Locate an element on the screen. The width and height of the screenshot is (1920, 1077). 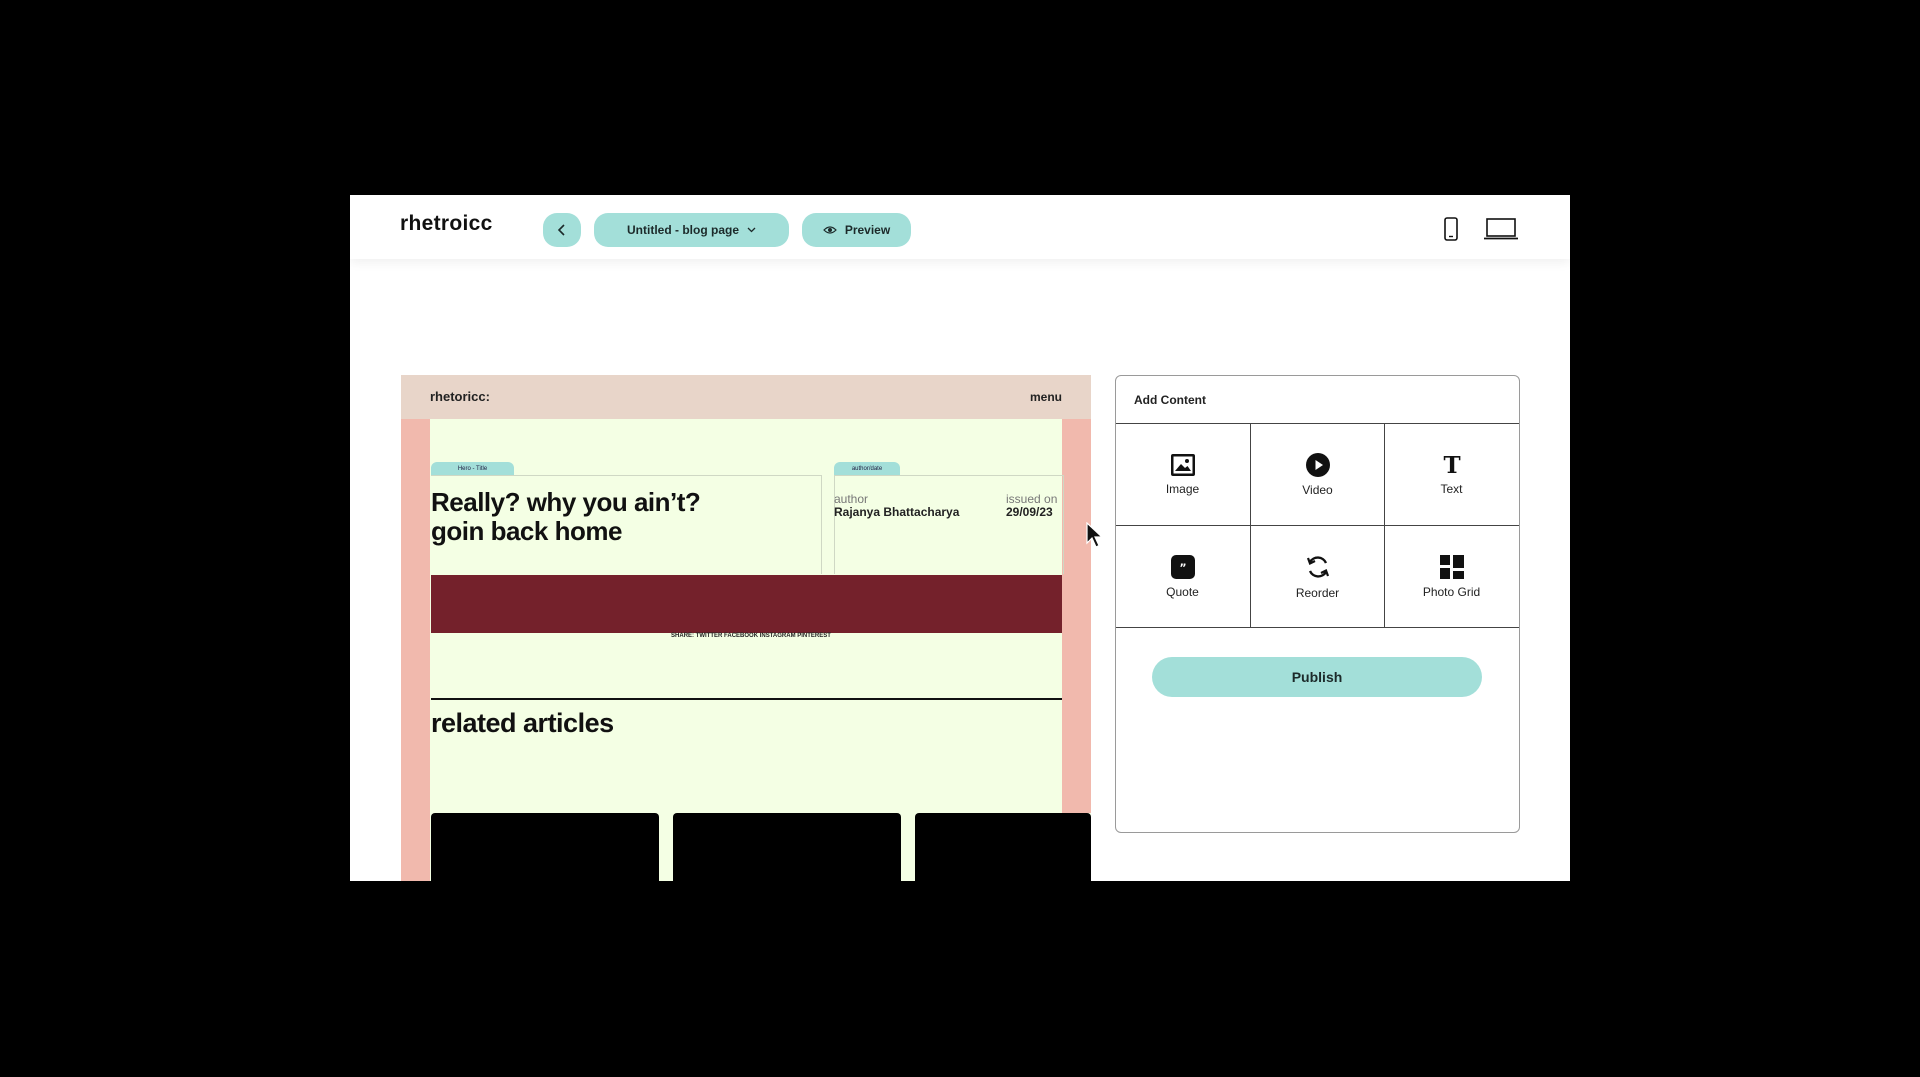
preview-button: Preview is located at coordinates (856, 230).